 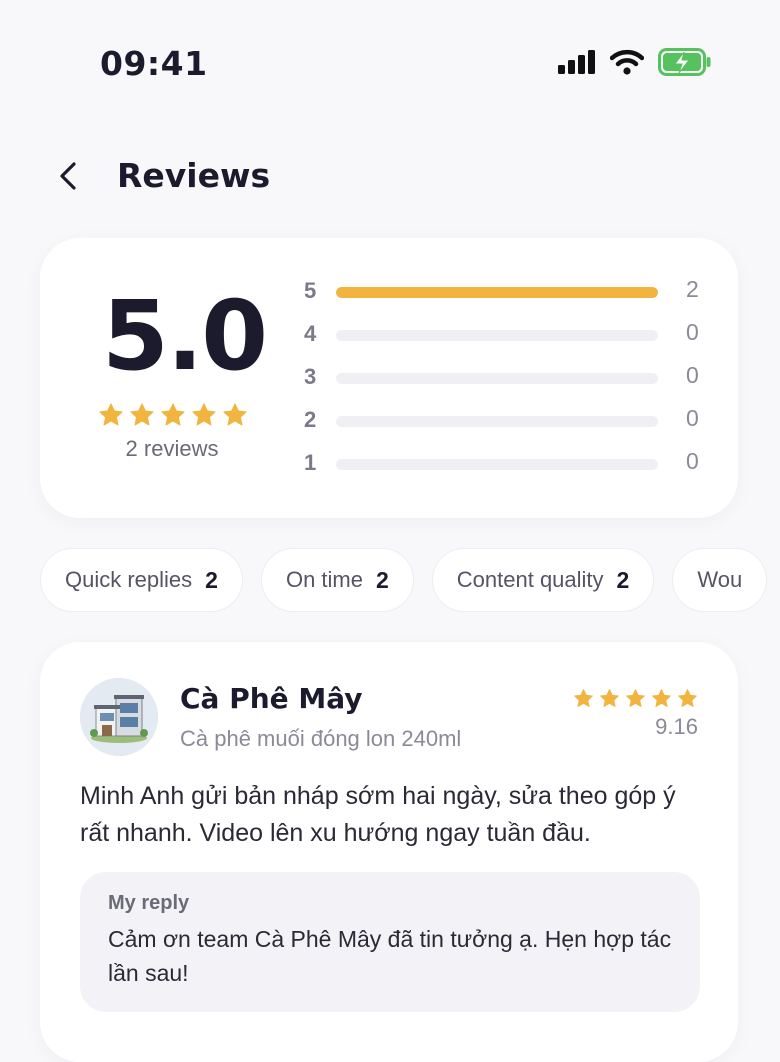 I want to click on rating-bar-row: 3 0, so click(x=504, y=378).